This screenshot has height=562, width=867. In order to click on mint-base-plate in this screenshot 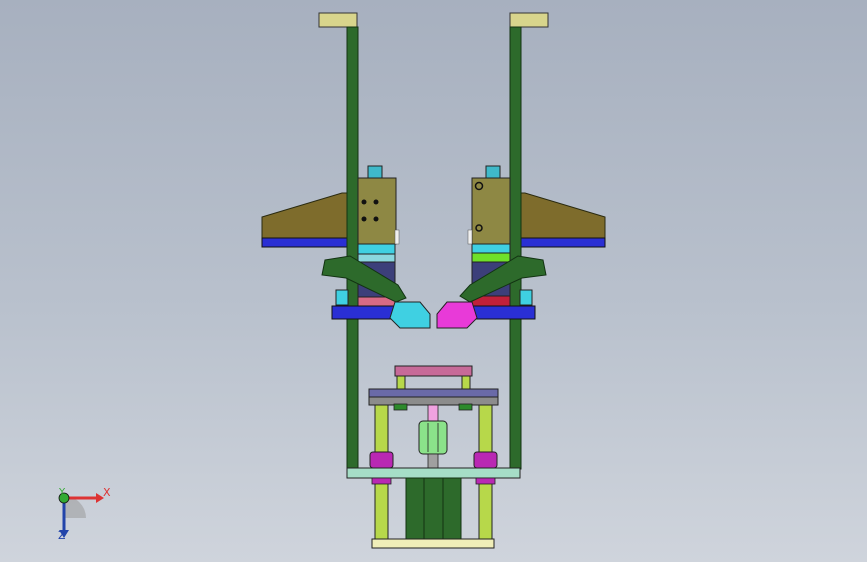, I will do `click(433, 473)`.